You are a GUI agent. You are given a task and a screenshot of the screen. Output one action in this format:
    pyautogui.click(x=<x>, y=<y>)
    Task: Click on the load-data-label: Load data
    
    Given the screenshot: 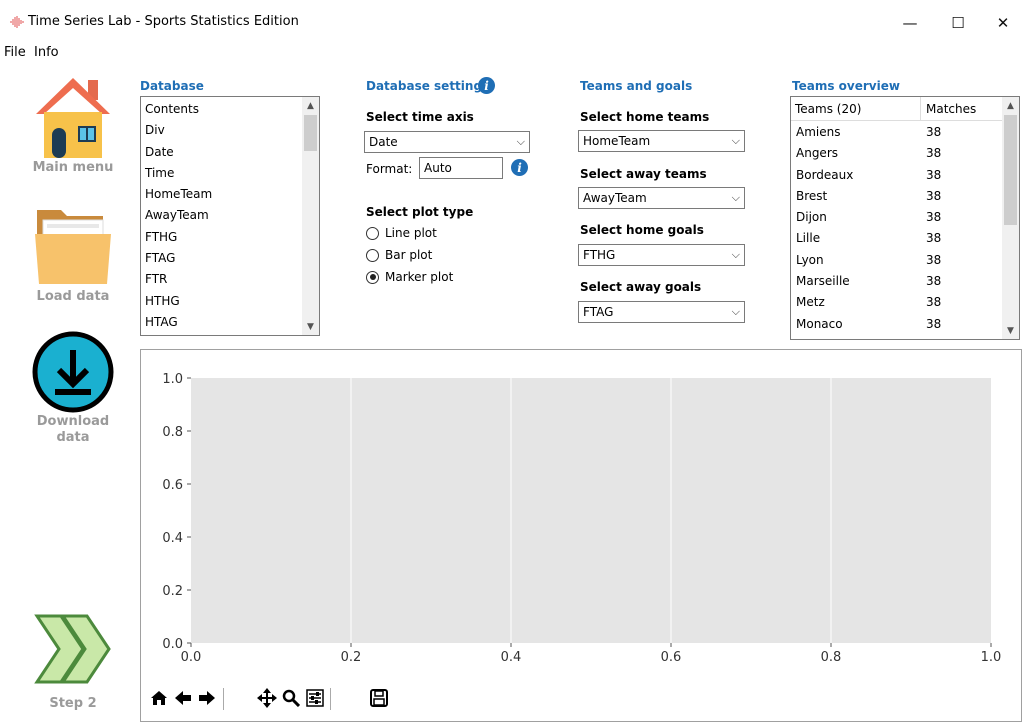 What is the action you would take?
    pyautogui.click(x=73, y=296)
    